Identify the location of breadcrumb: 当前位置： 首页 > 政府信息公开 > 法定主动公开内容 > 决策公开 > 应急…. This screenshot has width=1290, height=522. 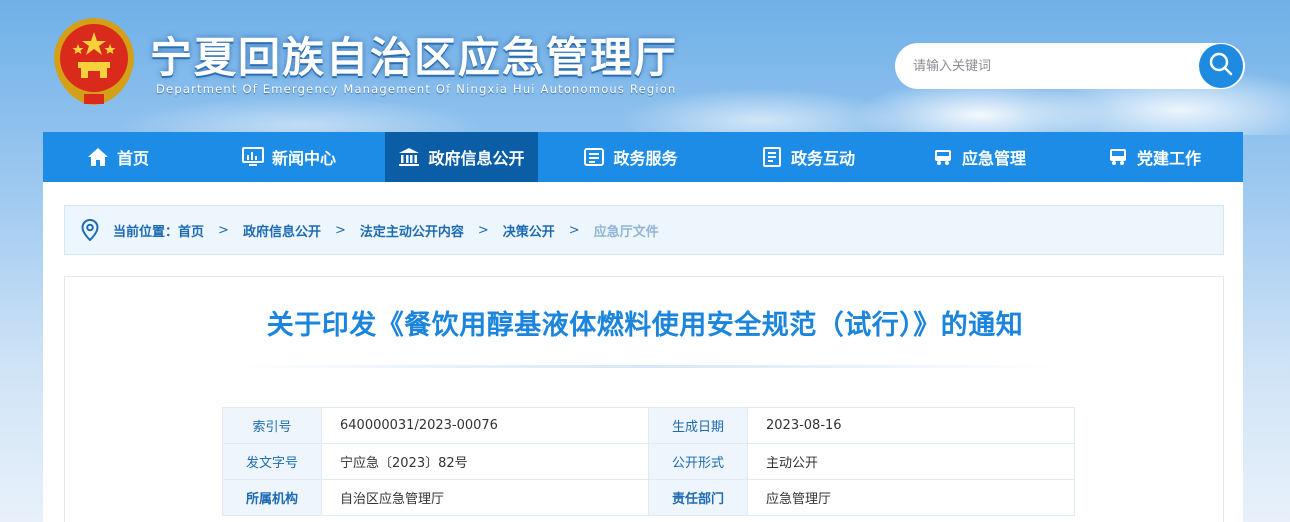
(644, 230).